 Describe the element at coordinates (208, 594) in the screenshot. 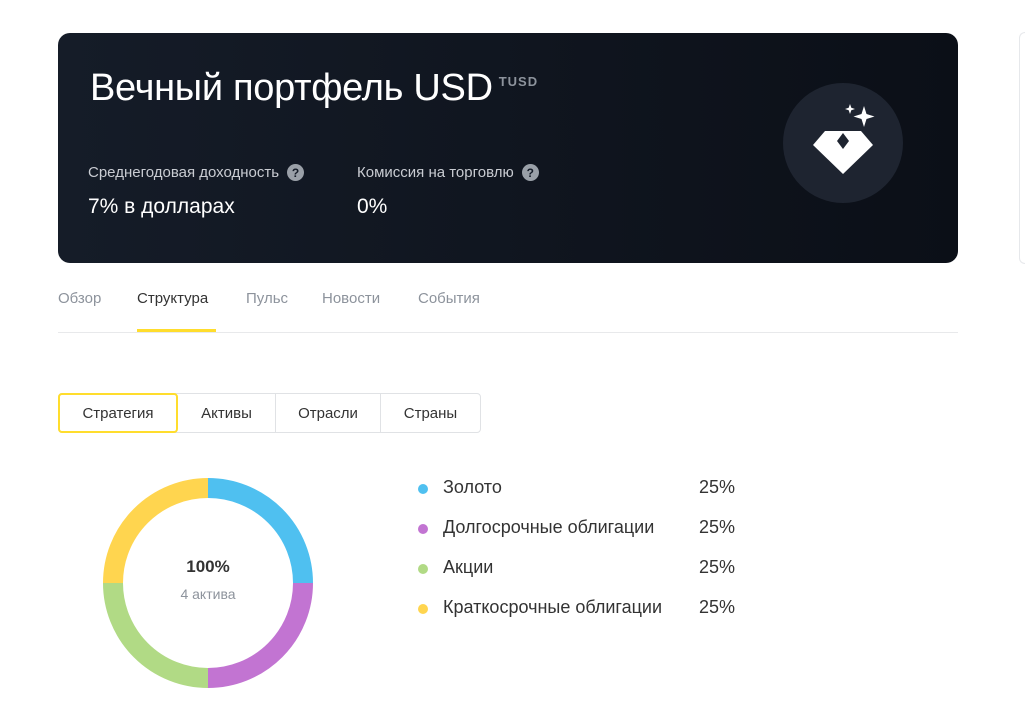

I see `donut-asset-count: 4 актива` at that location.